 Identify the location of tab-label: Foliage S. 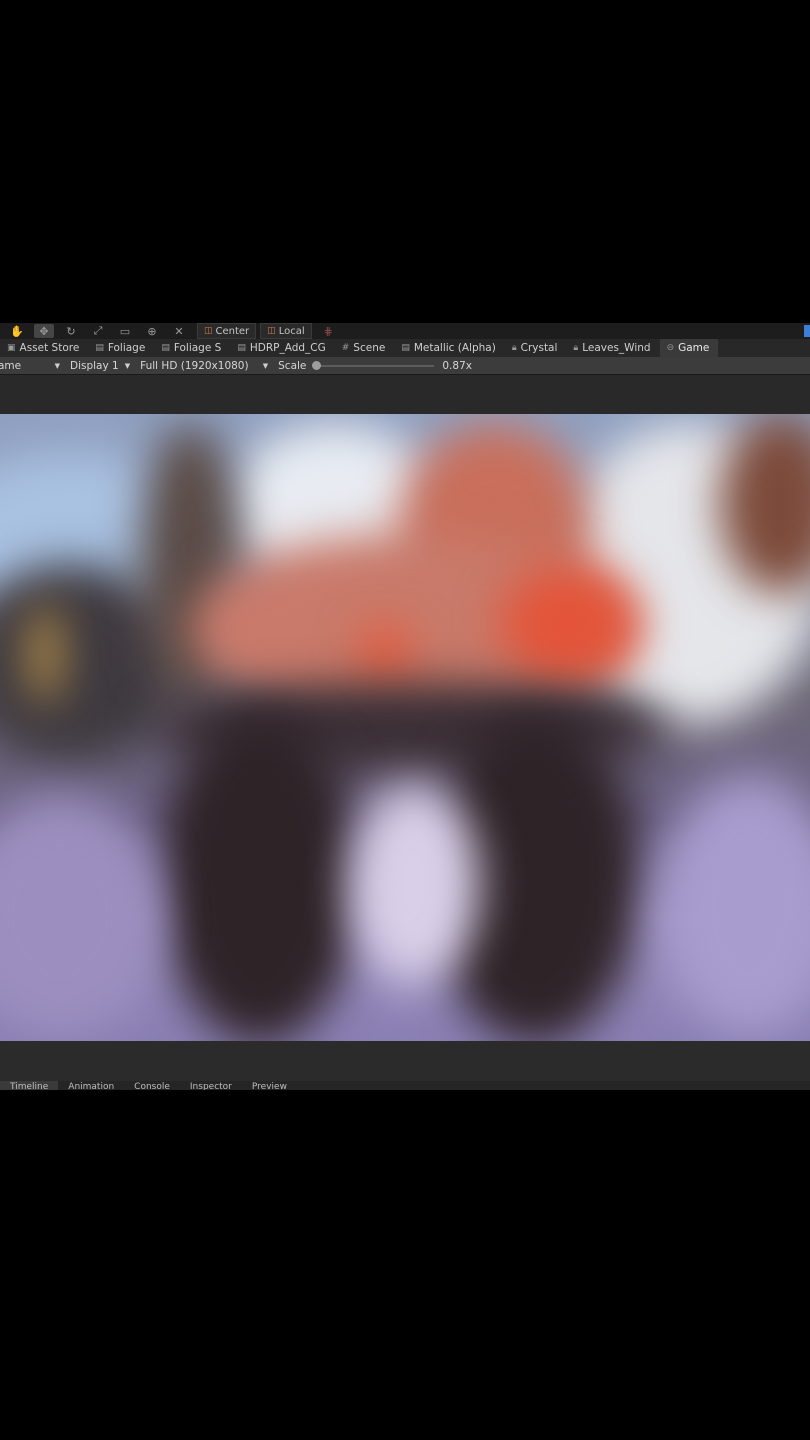
(197, 348).